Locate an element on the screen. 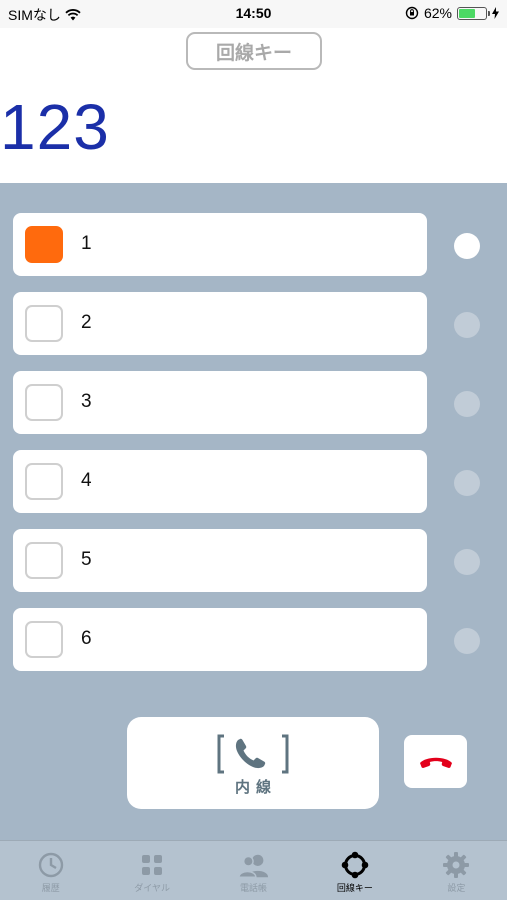 The width and height of the screenshot is (507, 900). clock-icon is located at coordinates (51, 865).